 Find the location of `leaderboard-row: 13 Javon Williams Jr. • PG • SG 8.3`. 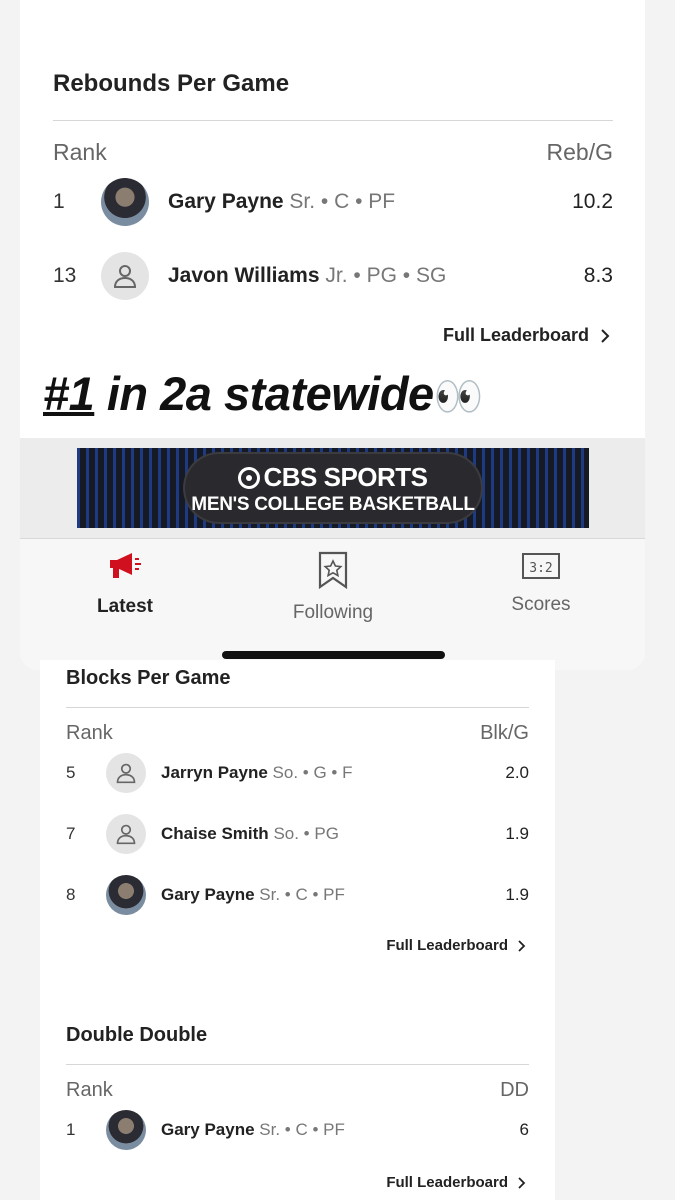

leaderboard-row: 13 Javon Williams Jr. • PG • SG 8.3 is located at coordinates (333, 276).